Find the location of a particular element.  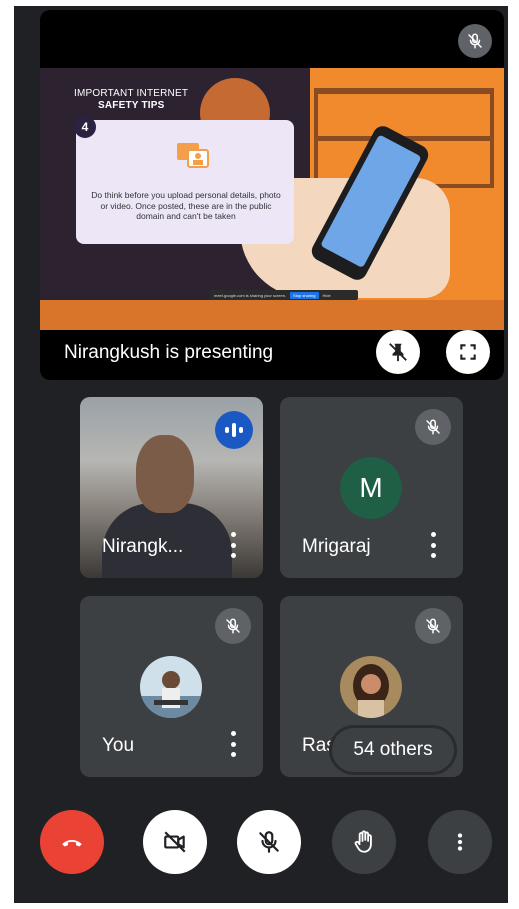

slide-title: IMPORTANT INTERNET SAFETY TIPS is located at coordinates (131, 100).